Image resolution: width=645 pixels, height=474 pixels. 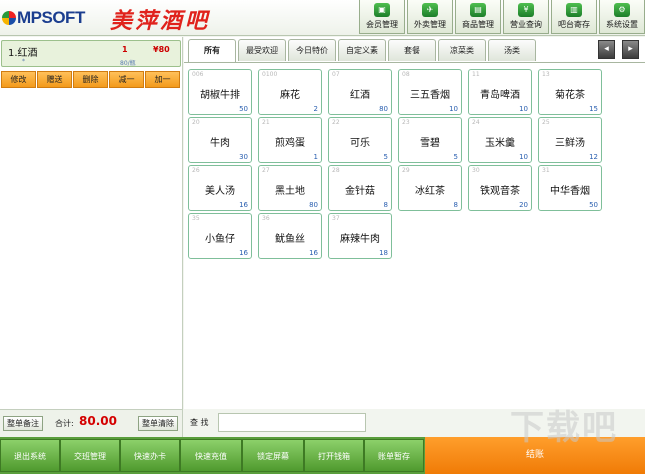 I want to click on product-card: 21 煎鸡蛋 1, so click(x=290, y=140).